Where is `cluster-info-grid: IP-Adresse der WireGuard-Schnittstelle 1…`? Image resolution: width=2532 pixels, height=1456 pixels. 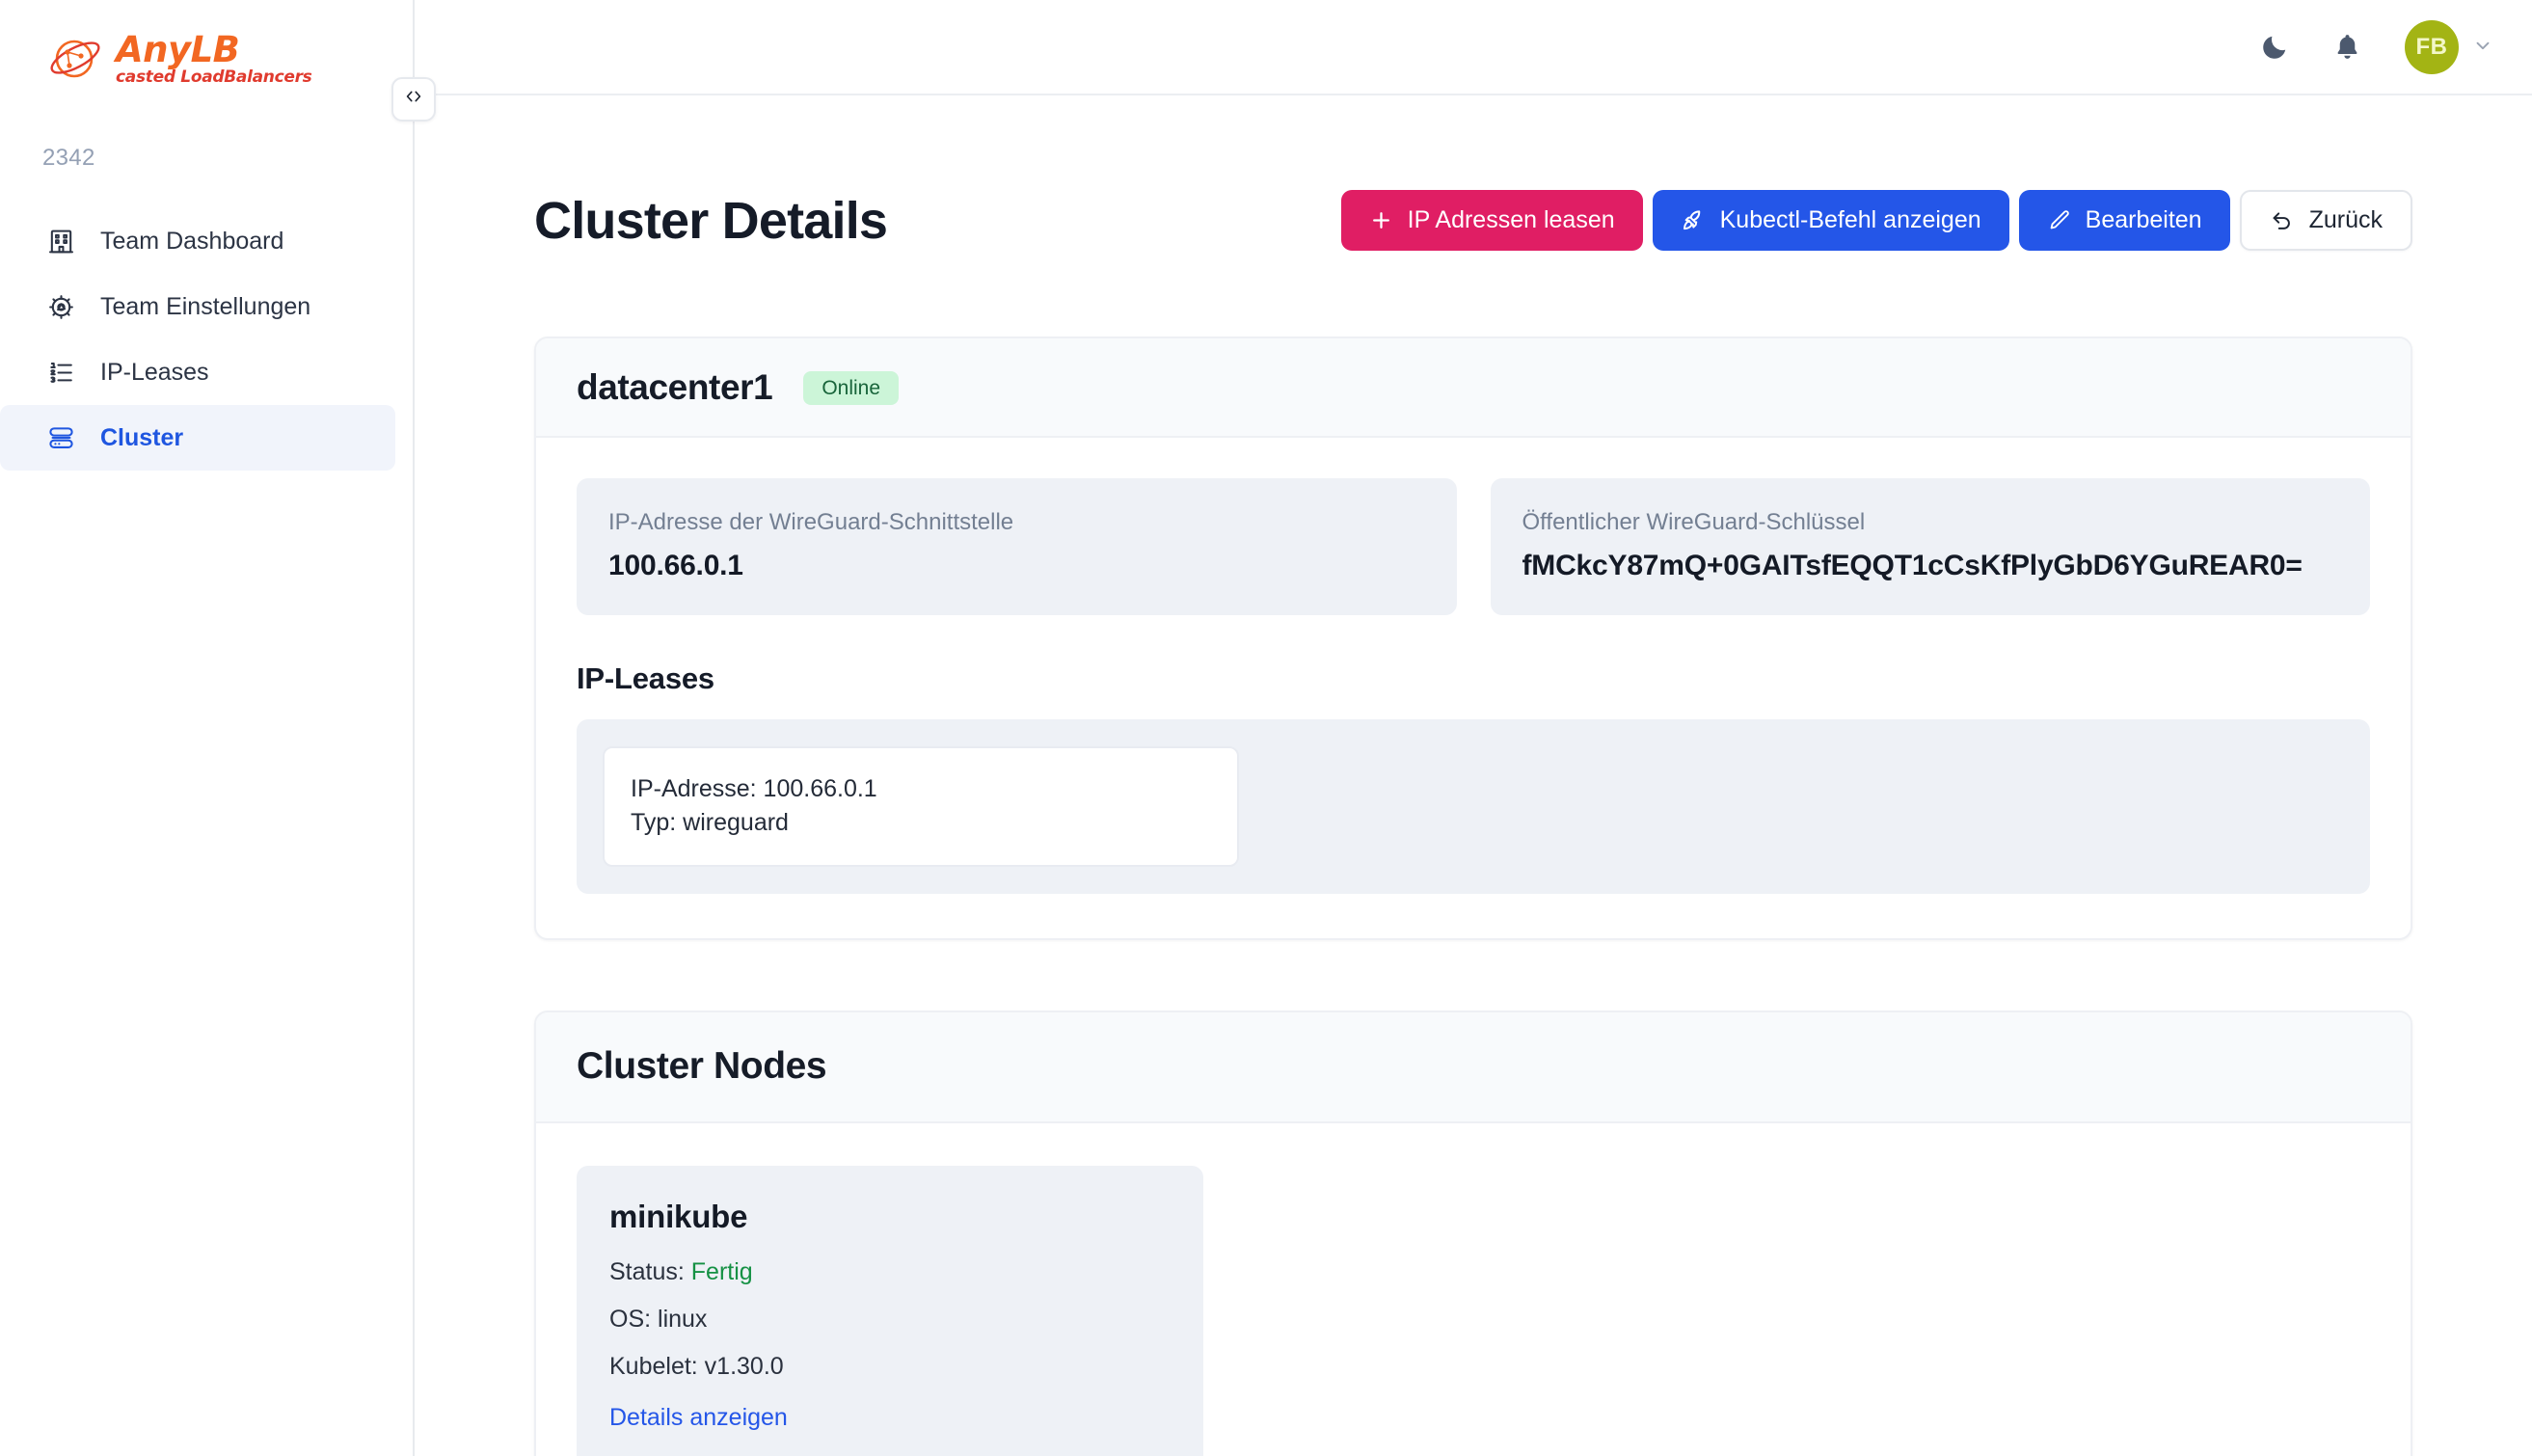
cluster-info-grid: IP-Adresse der WireGuard-Schnittstelle 1… is located at coordinates (1473, 546).